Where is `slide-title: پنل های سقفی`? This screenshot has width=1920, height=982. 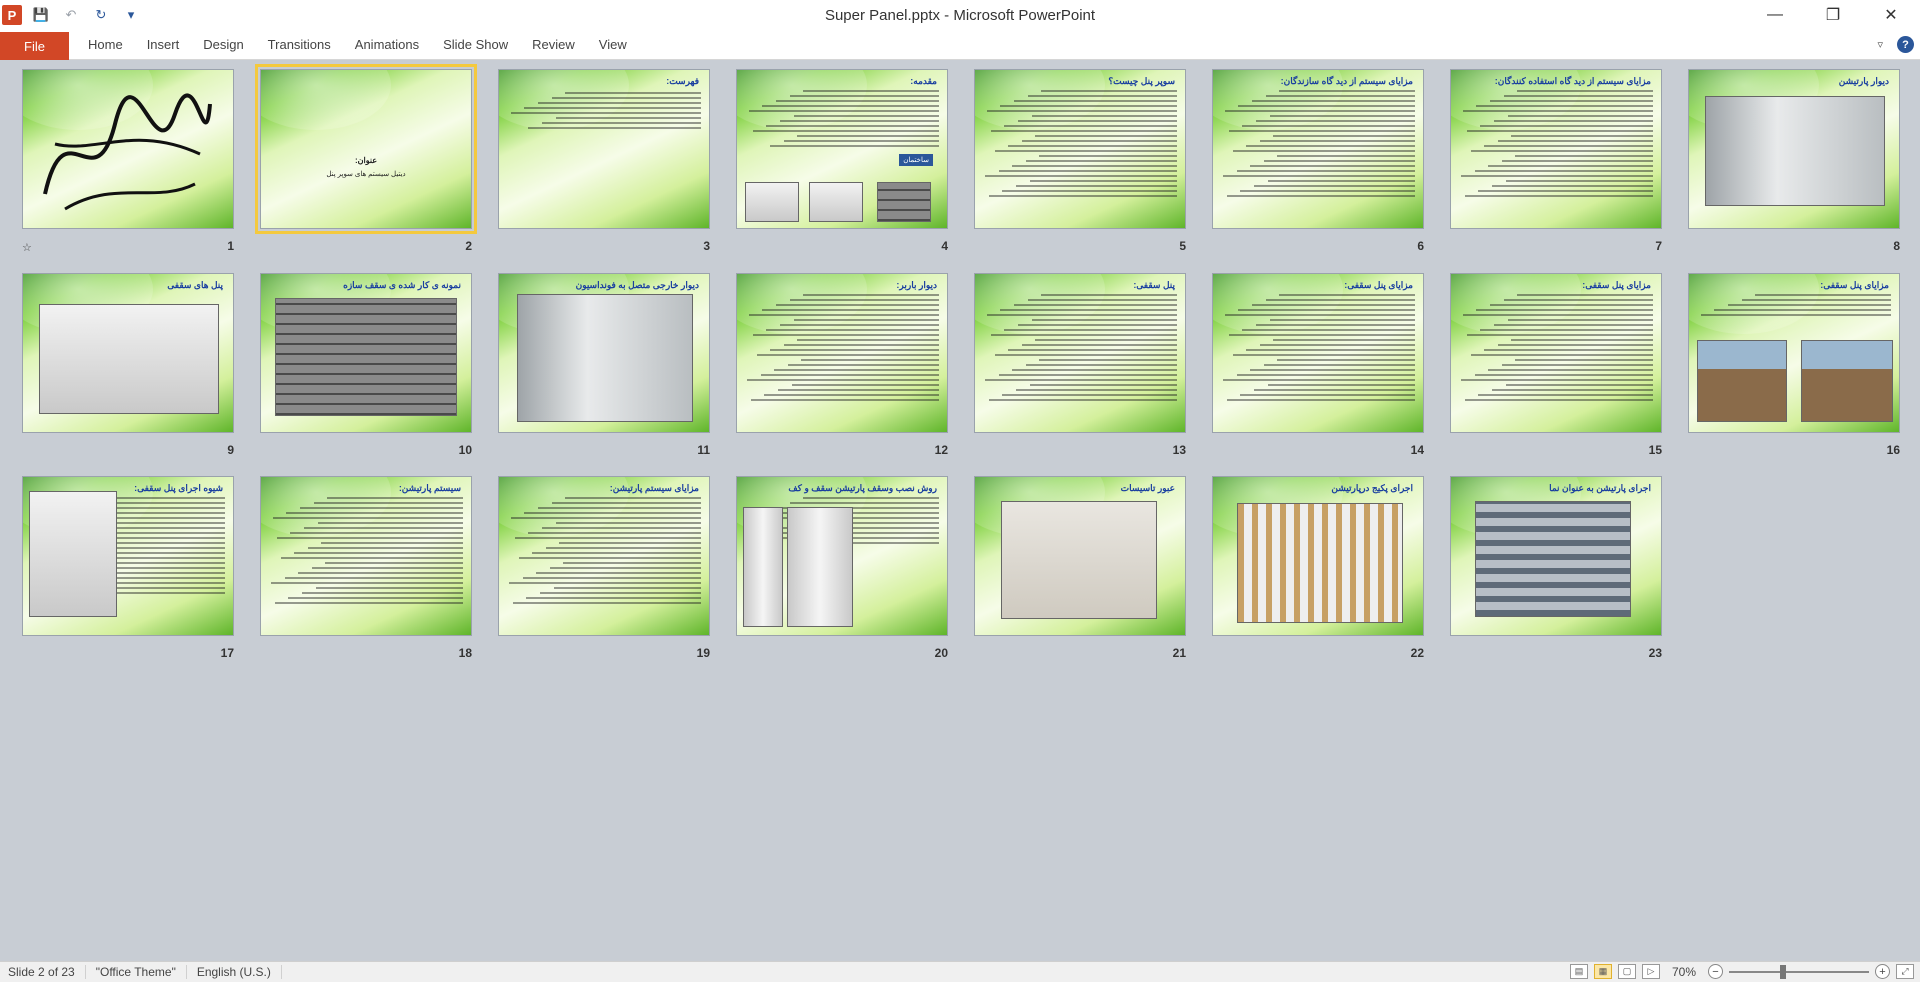
slide-title: پنل های سقفی is located at coordinates (195, 285).